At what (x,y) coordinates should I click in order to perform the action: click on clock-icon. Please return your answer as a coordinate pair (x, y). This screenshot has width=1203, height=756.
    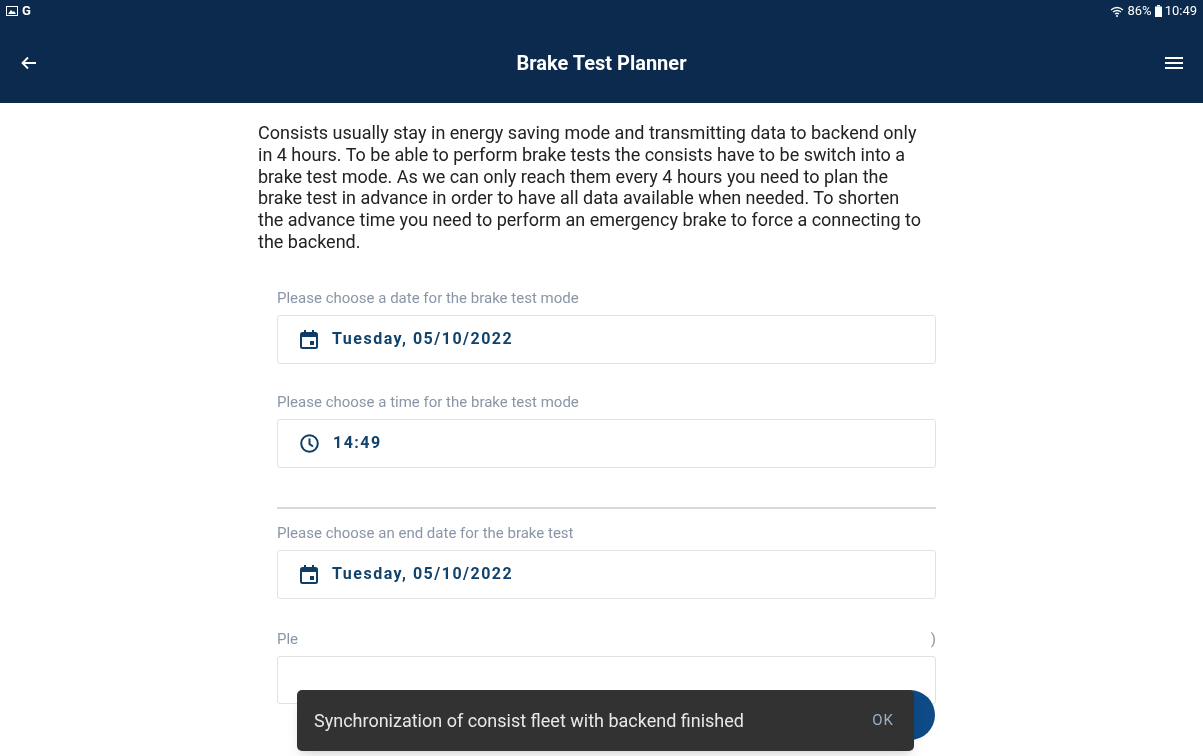
    Looking at the image, I should click on (309, 443).